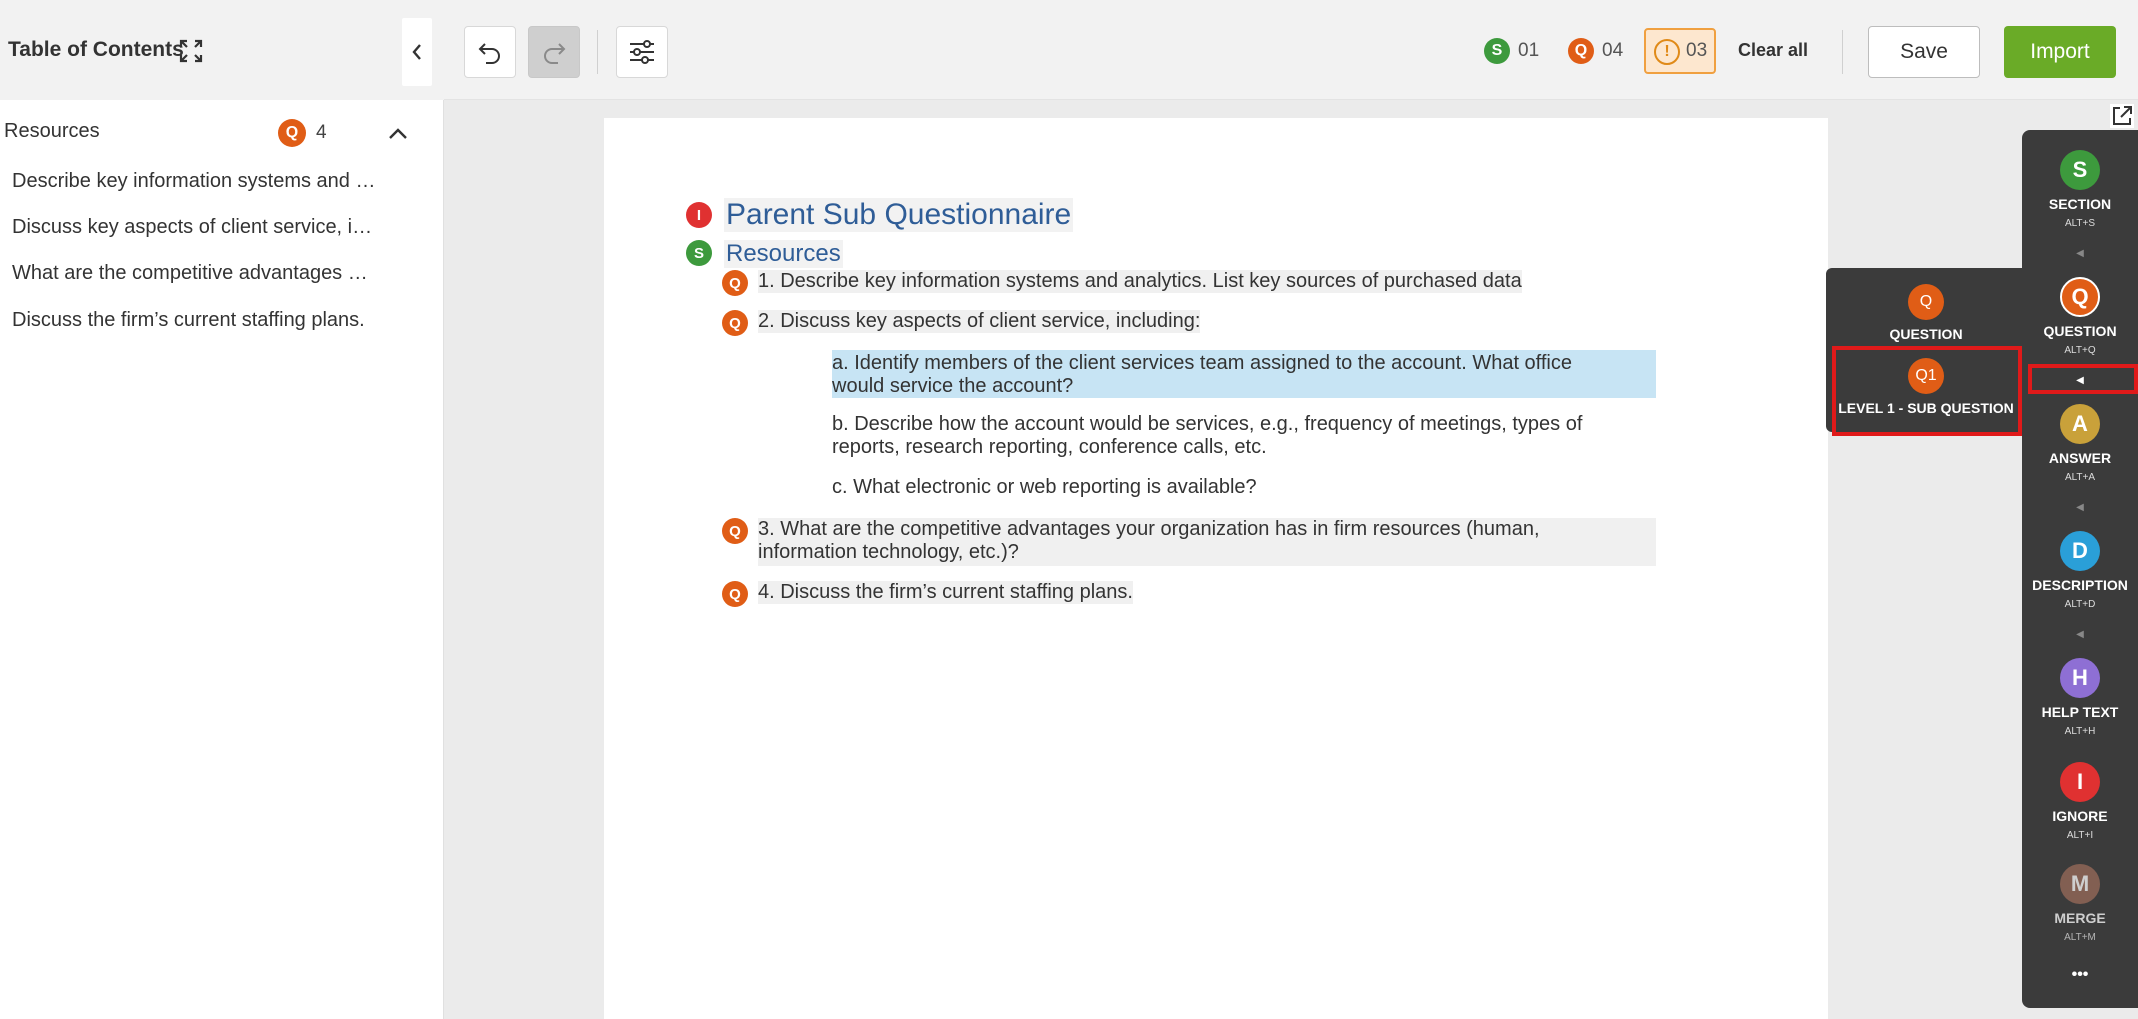 The height and width of the screenshot is (1019, 2138). Describe the element at coordinates (1613, 50) in the screenshot. I see `question-count: 04` at that location.